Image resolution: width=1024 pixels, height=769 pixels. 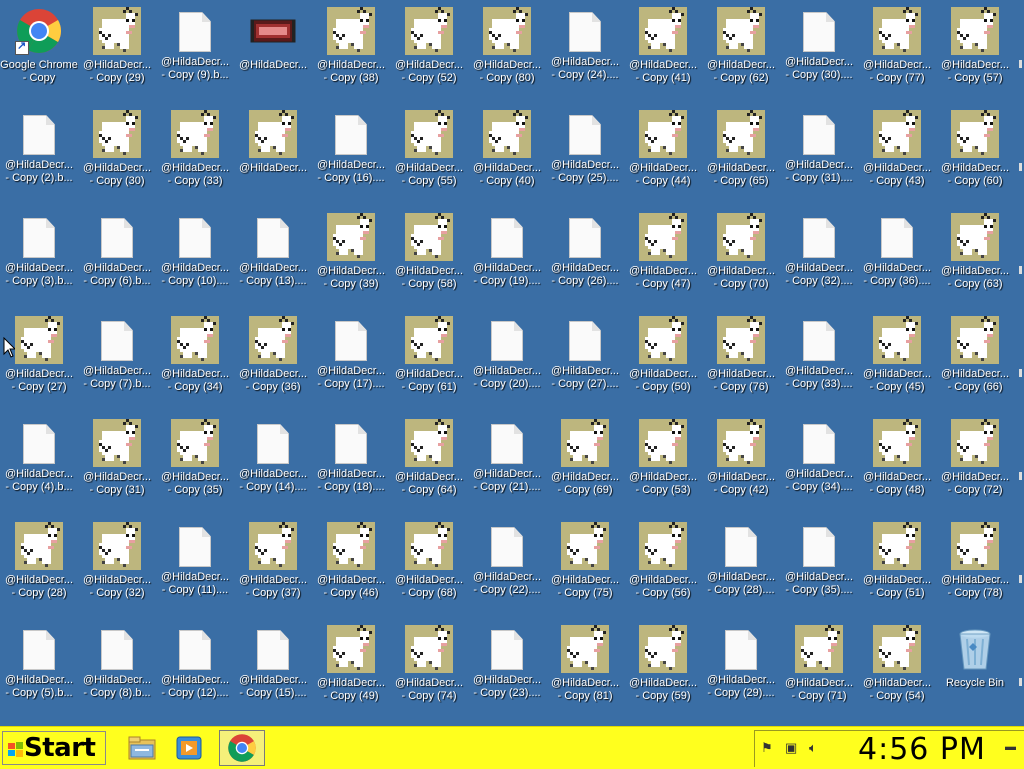 What do you see at coordinates (922, 749) in the screenshot?
I see `clock: 4:56 PM` at bounding box center [922, 749].